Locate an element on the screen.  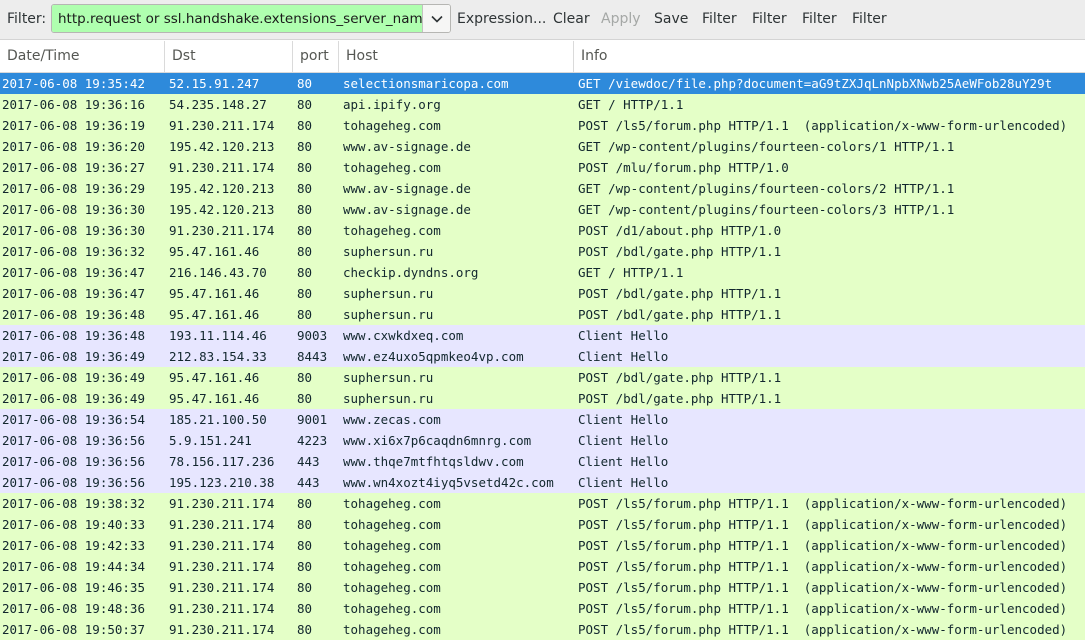
cell-info: GET / HTTP/1.1 is located at coordinates (631, 104).